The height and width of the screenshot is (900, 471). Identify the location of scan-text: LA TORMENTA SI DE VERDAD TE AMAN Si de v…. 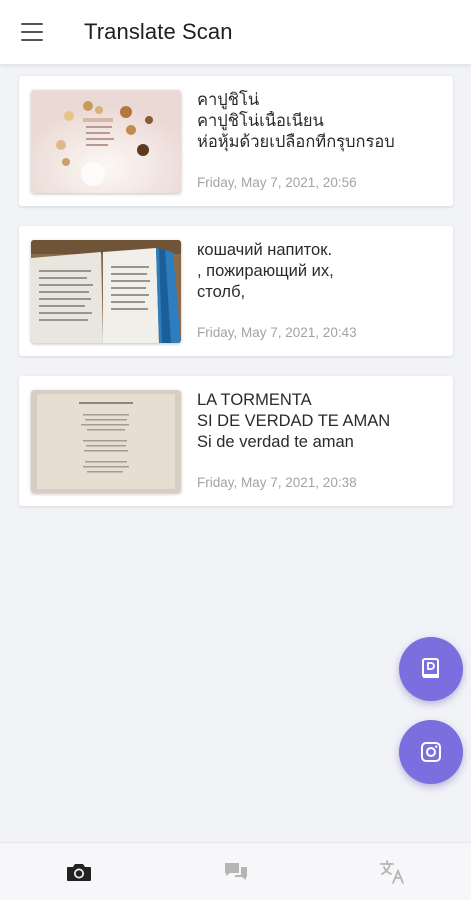
(322, 421).